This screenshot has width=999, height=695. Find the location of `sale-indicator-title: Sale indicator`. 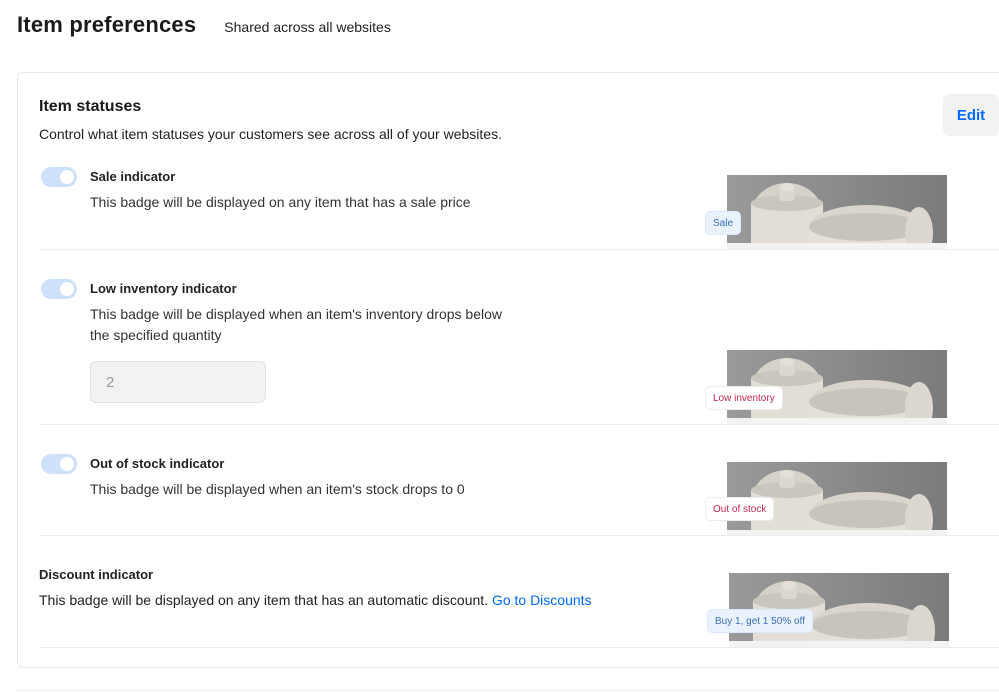

sale-indicator-title: Sale indicator is located at coordinates (133, 176).